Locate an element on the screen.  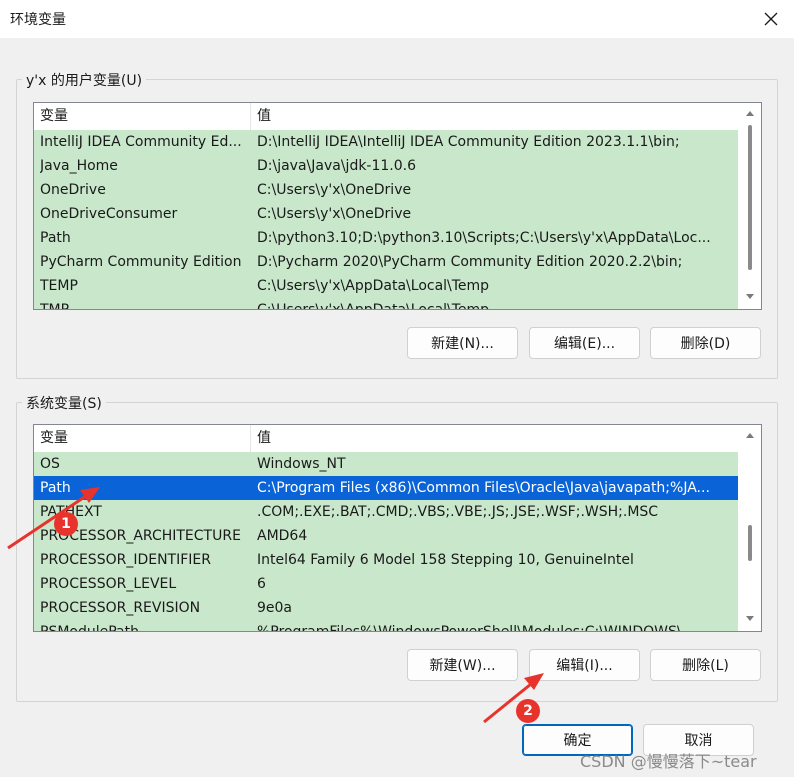
window-title: 环境变量 is located at coordinates (38, 20).